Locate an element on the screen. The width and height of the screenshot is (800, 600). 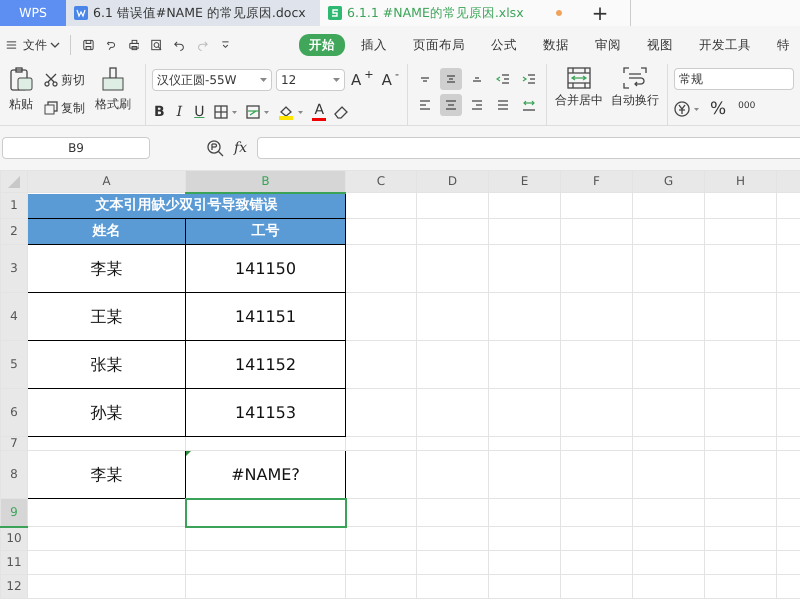
row-header: 3 is located at coordinates (14, 268).